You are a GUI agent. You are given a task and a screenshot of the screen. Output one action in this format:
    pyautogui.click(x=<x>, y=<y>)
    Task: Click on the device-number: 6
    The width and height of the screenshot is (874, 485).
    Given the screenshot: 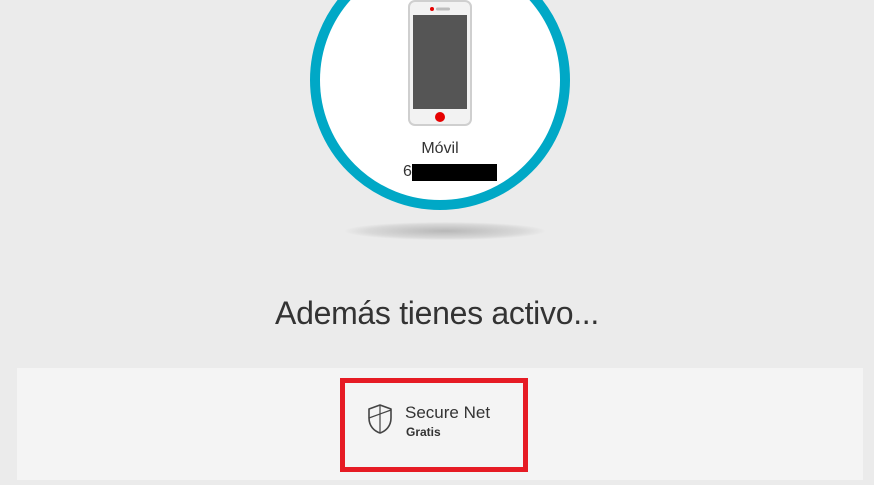 What is the action you would take?
    pyautogui.click(x=450, y=172)
    